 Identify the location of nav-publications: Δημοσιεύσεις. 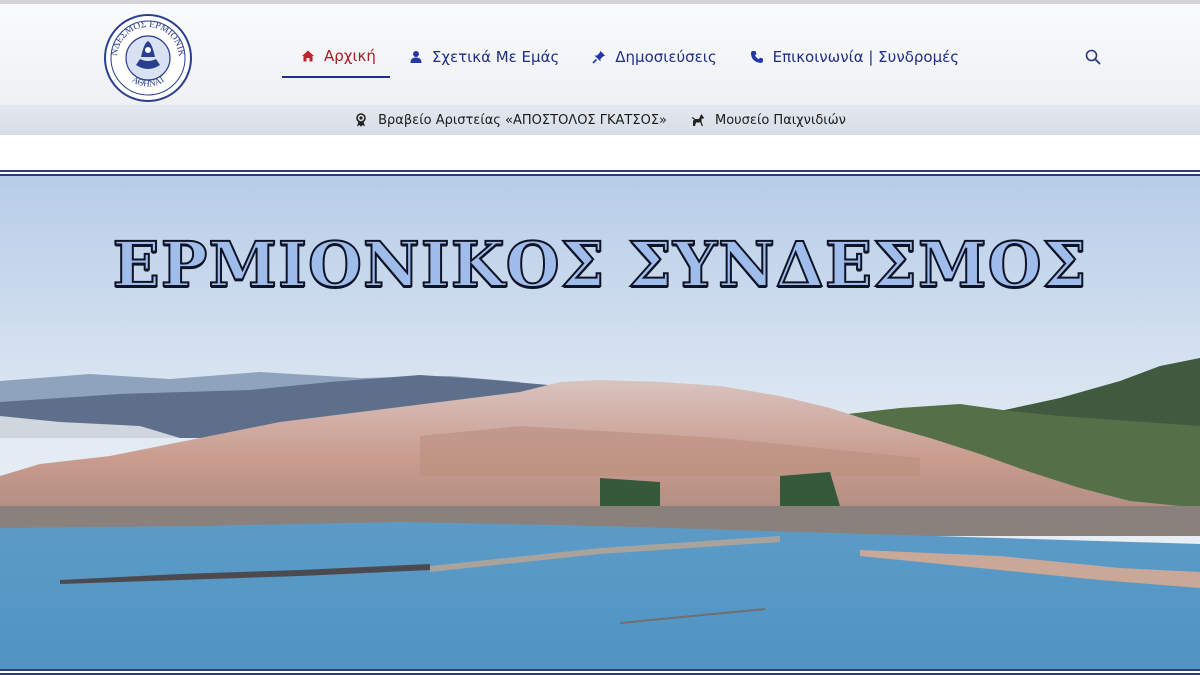
(651, 59).